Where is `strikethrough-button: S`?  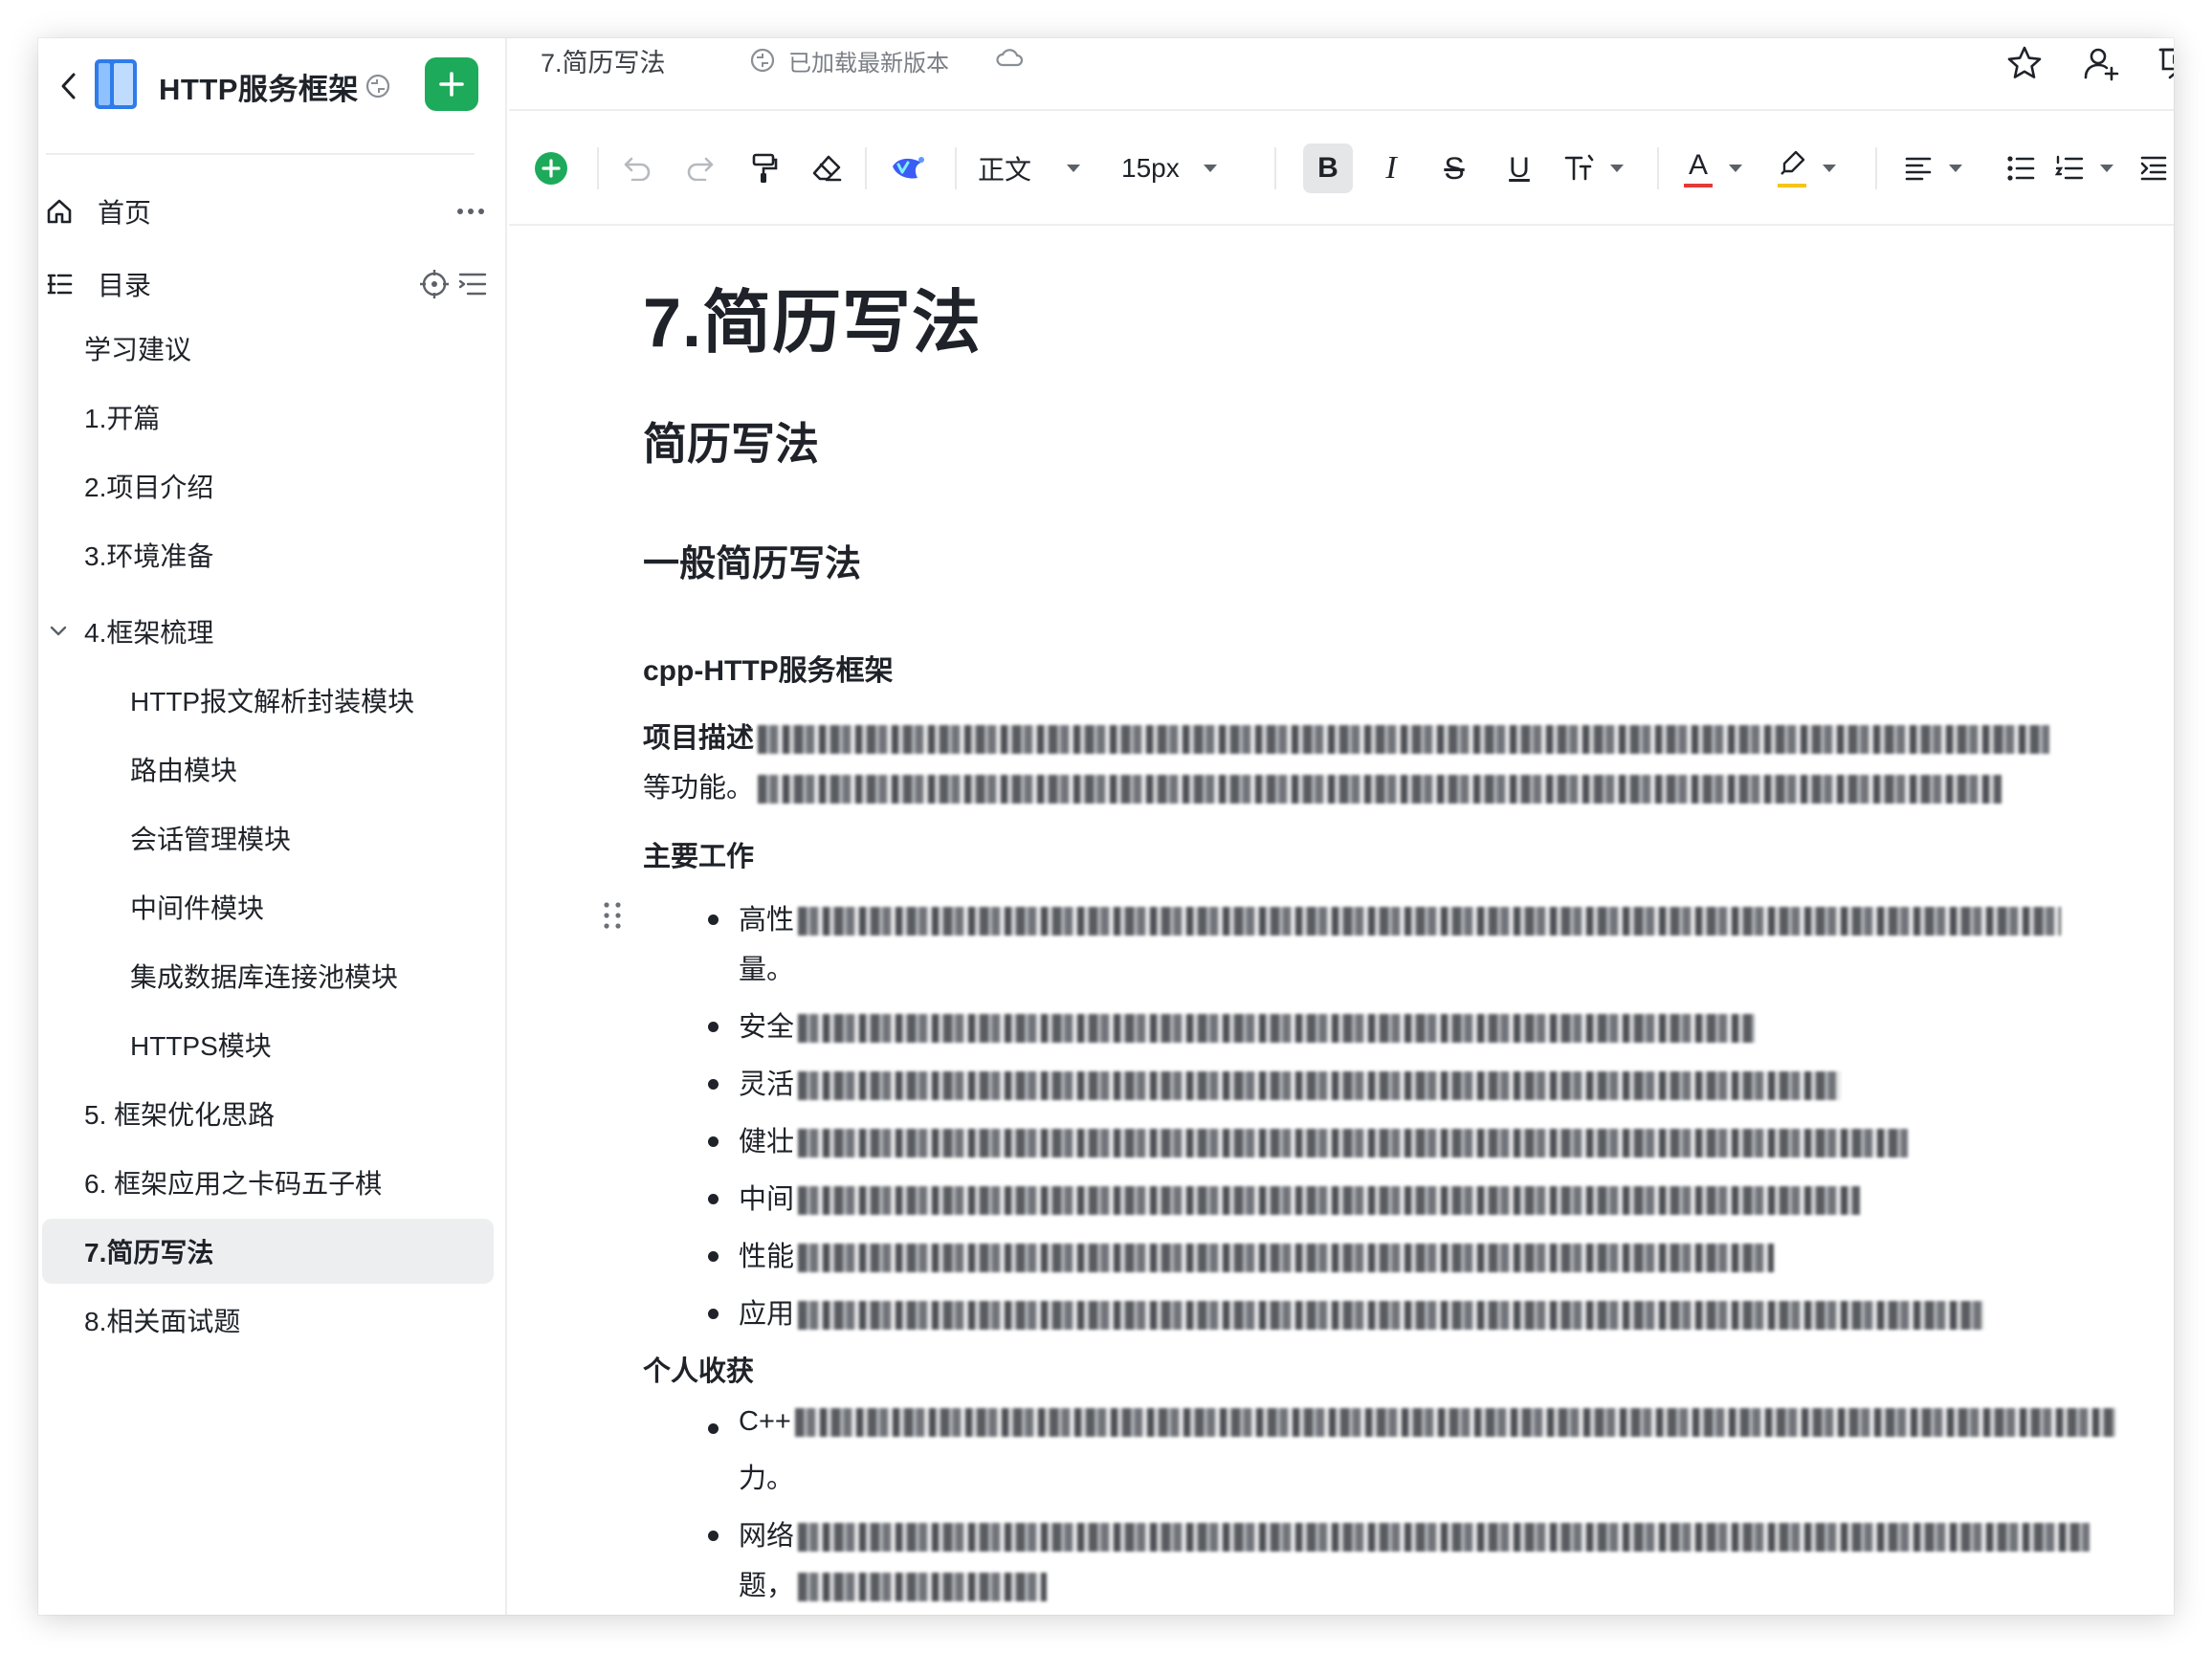
strikethrough-button: S is located at coordinates (1454, 168).